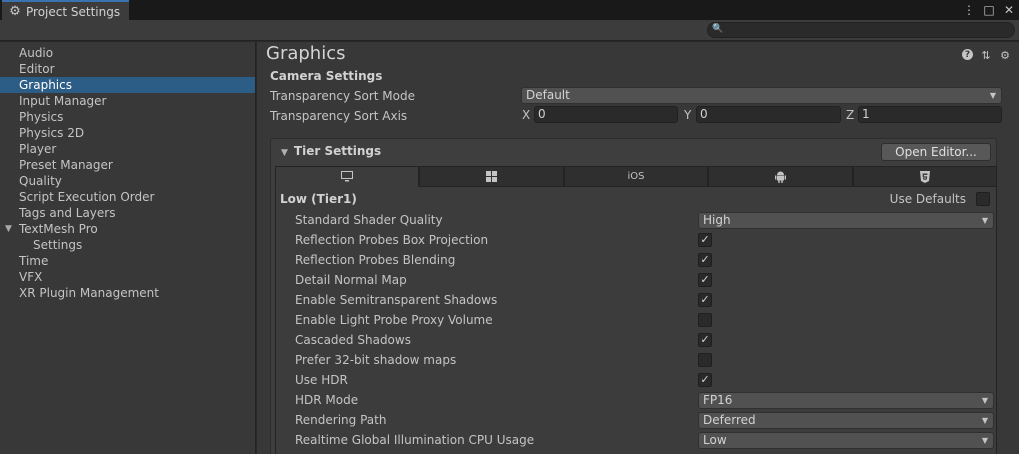 Image resolution: width=1019 pixels, height=454 pixels. I want to click on reflection-probes-box-projection-checkbox: ✓, so click(705, 240).